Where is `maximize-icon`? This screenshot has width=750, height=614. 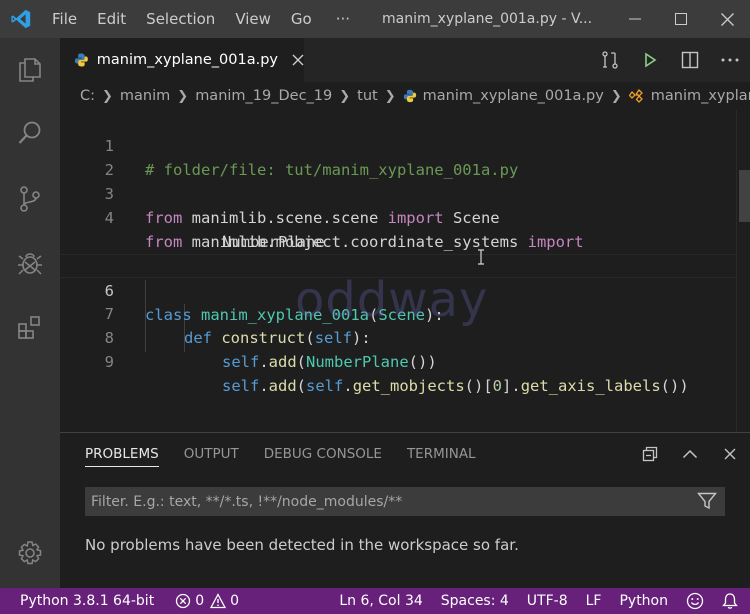
maximize-icon is located at coordinates (681, 19).